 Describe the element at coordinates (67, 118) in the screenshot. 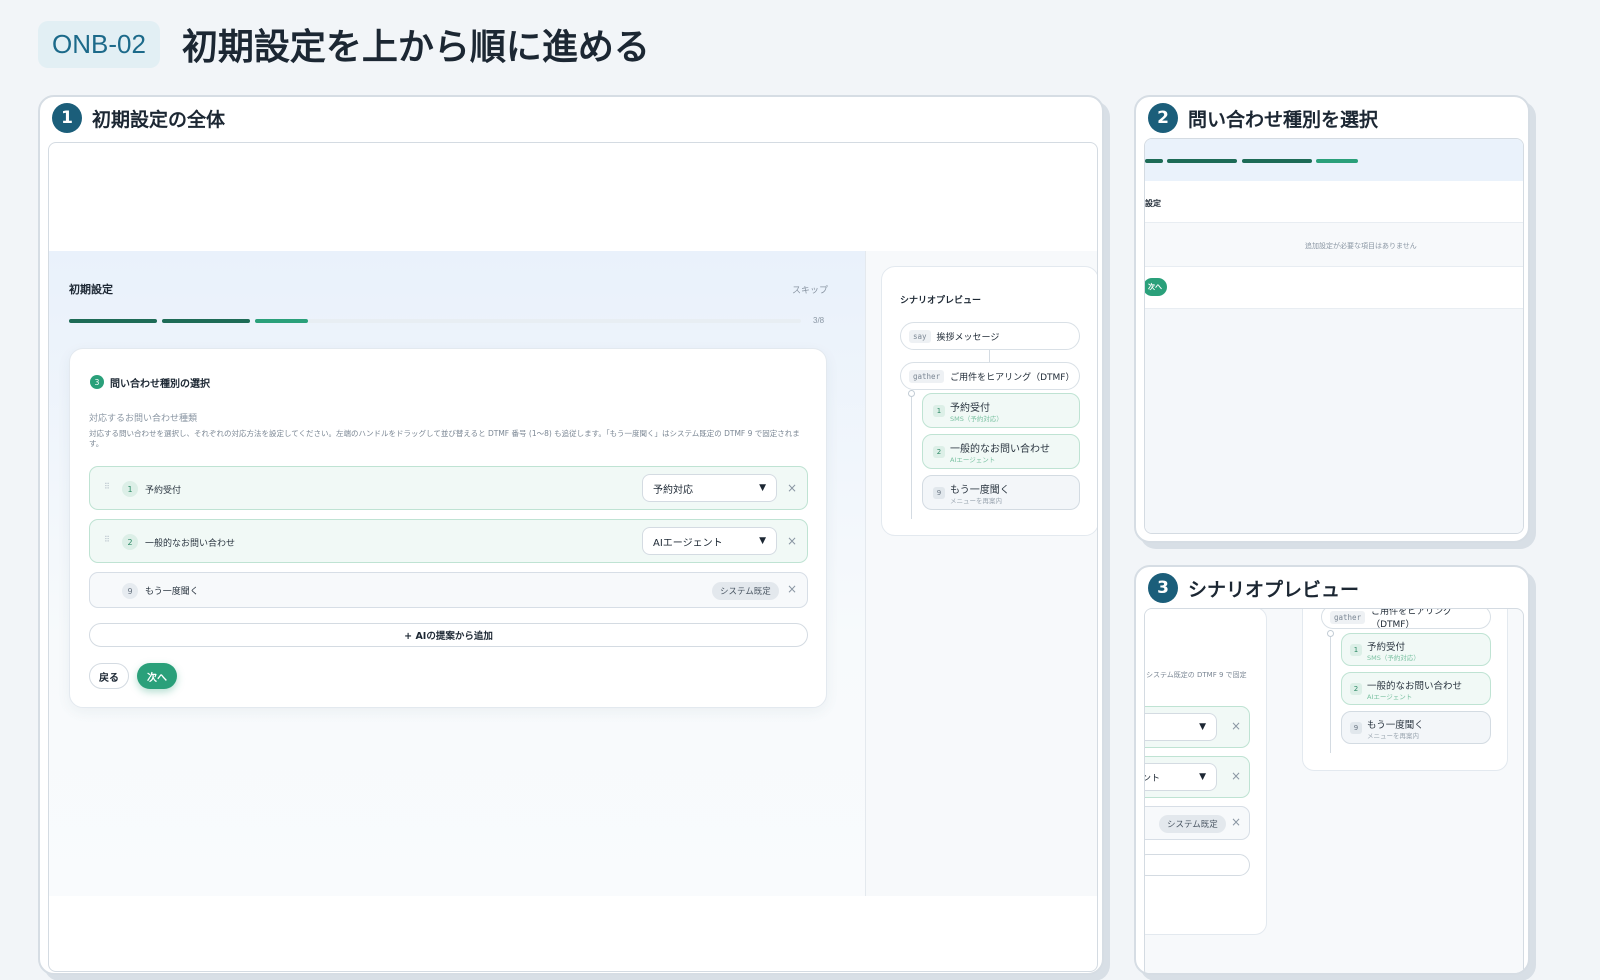

I see `panel-number: 1` at that location.